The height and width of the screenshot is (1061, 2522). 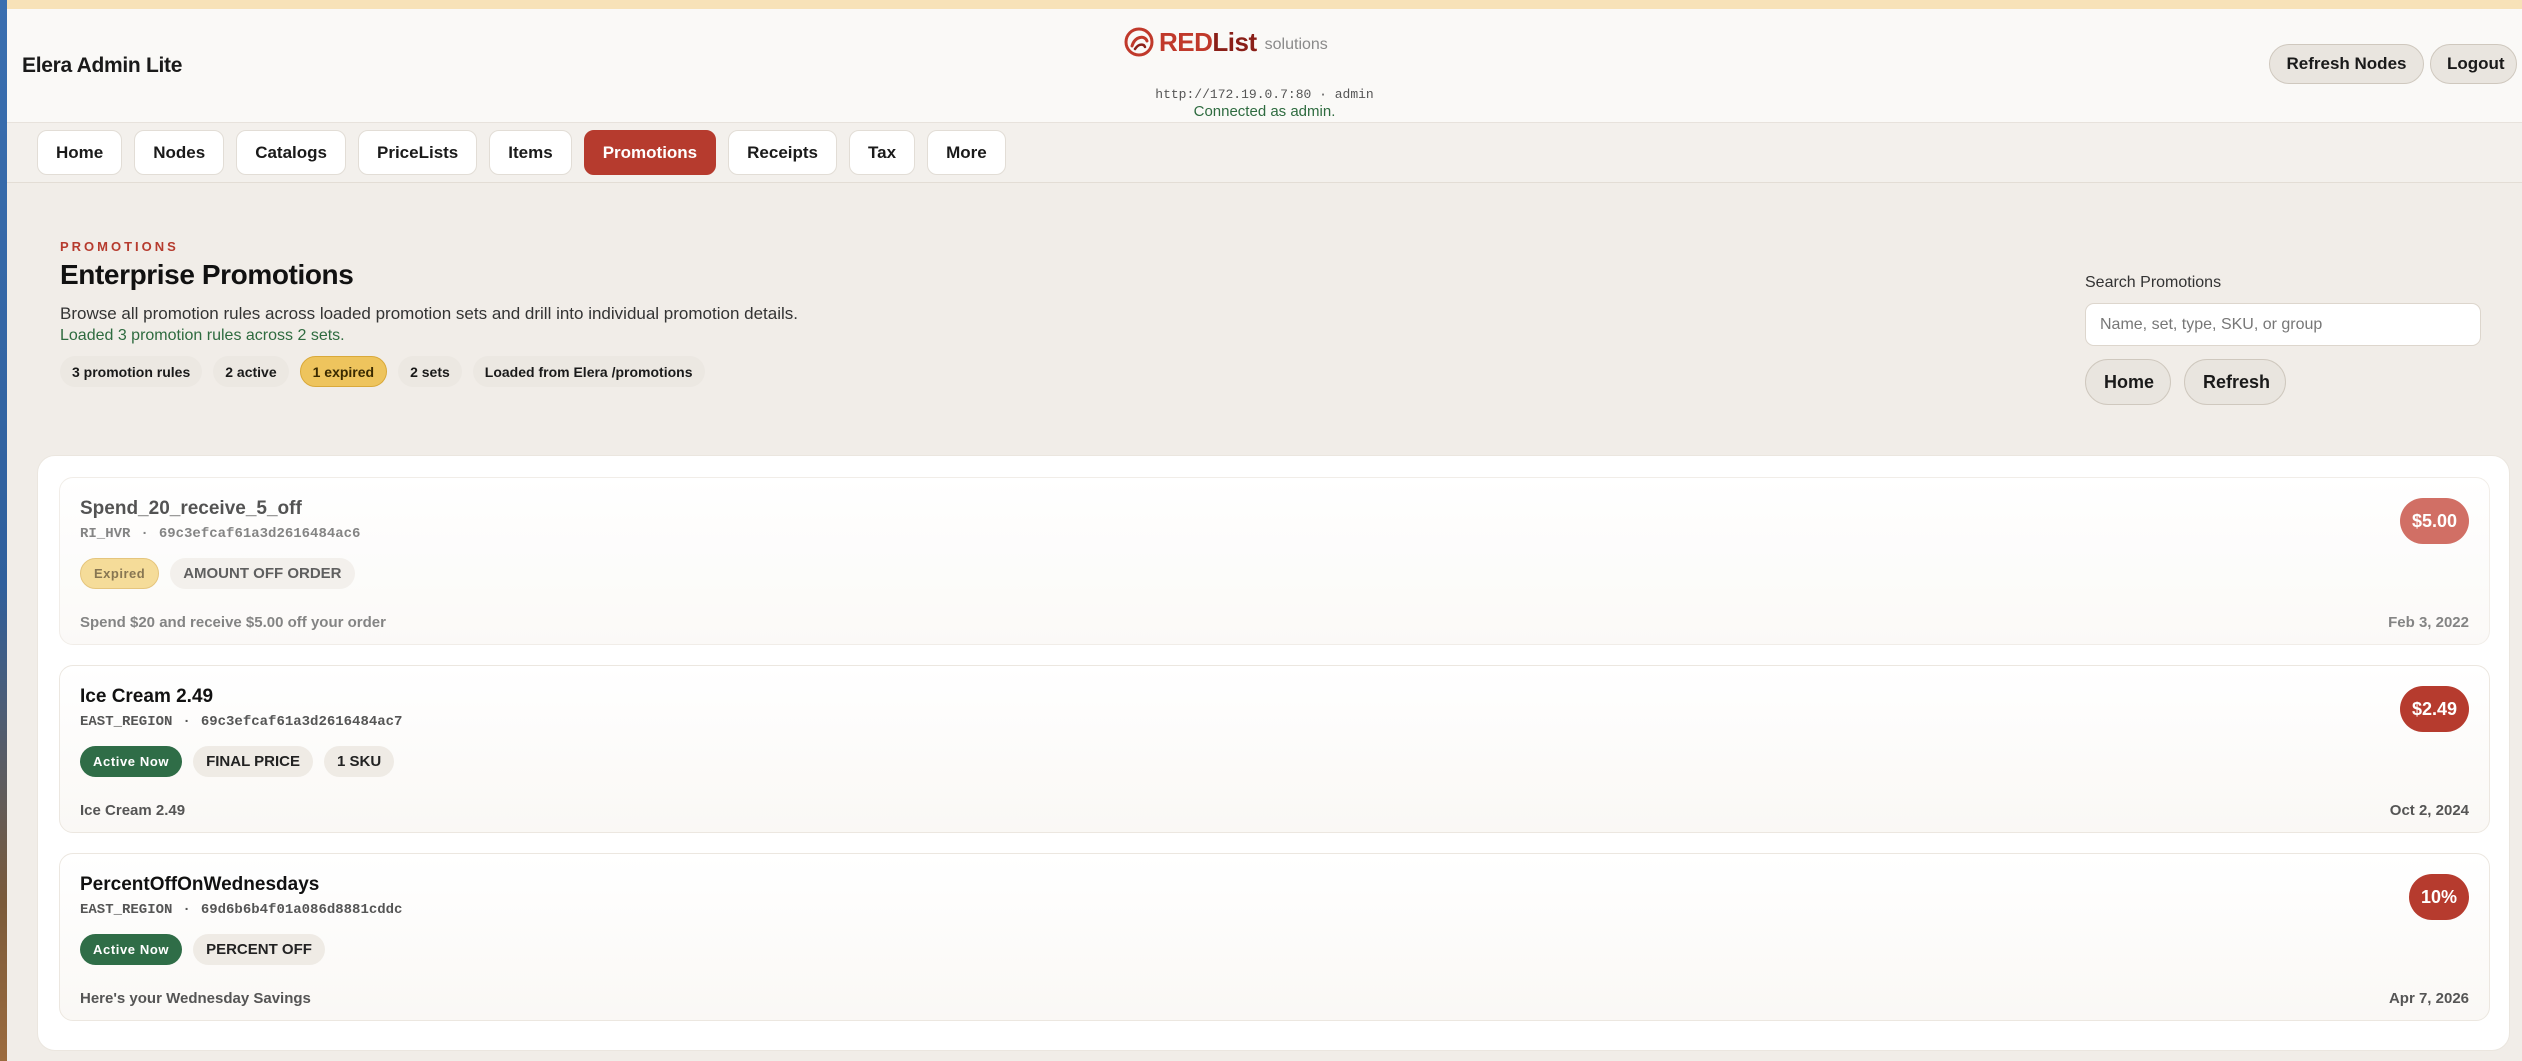 I want to click on promotion-tags: Active Now FINAL PRICE 1 SKU, so click(x=237, y=761).